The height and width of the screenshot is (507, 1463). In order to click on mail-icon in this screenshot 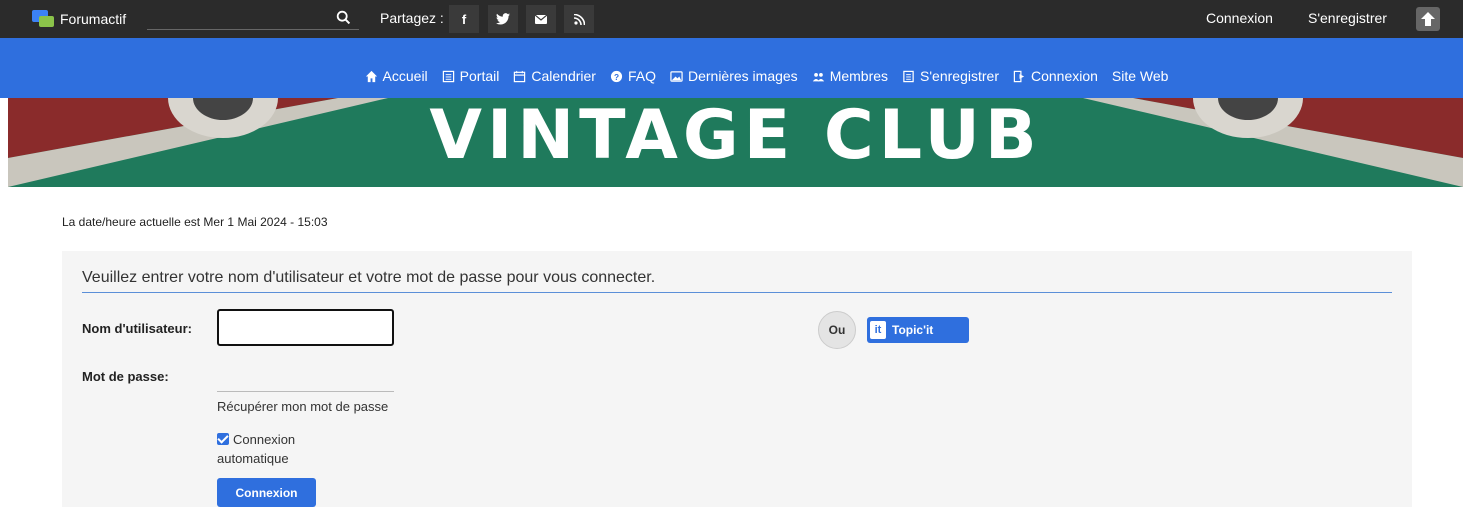, I will do `click(541, 19)`.